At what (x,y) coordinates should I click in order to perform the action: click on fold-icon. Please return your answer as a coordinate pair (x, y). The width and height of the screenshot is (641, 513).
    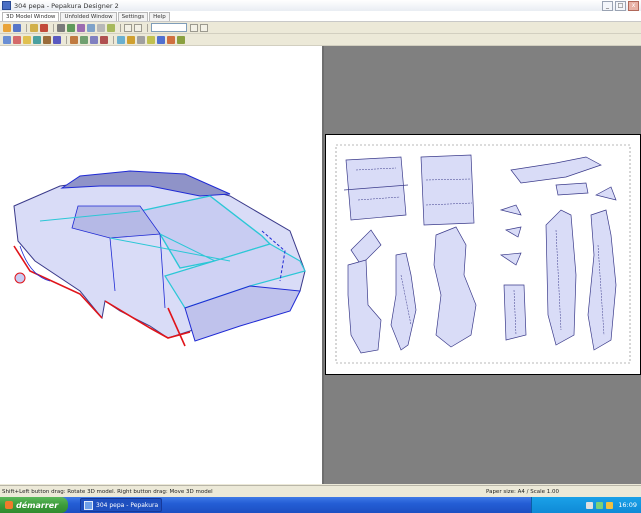
    Looking at the image, I should click on (37, 39).